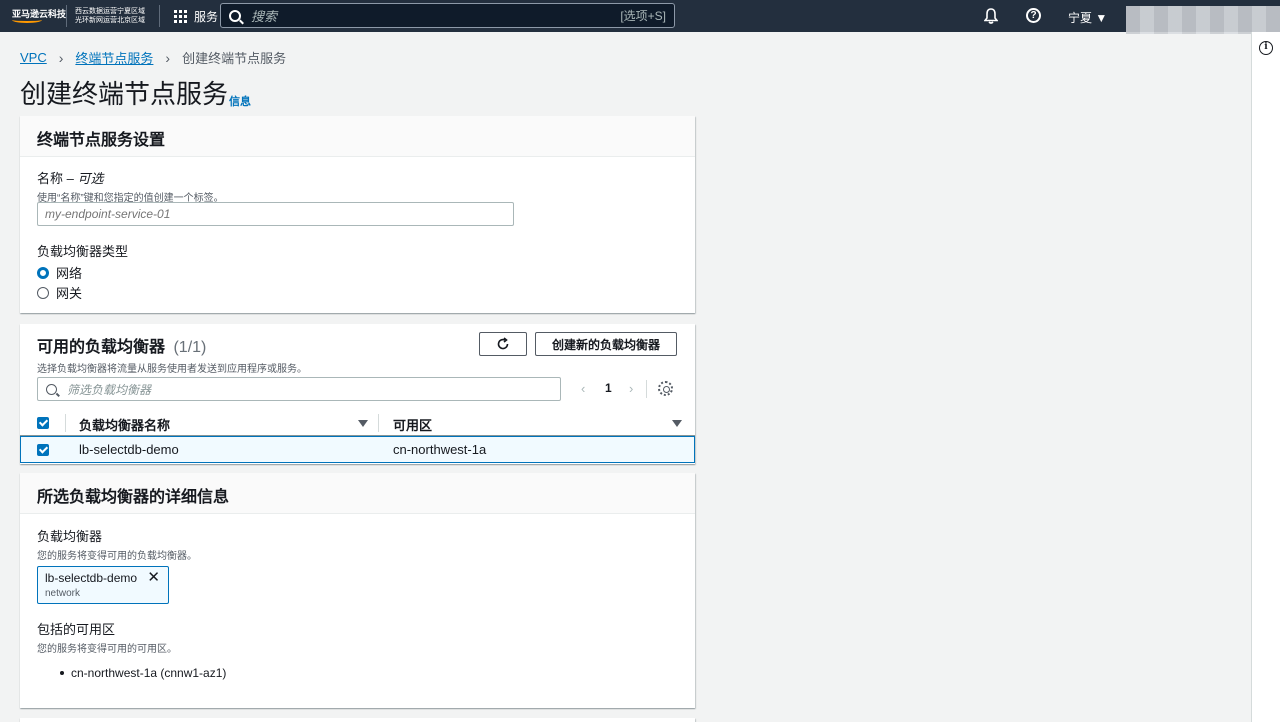 The height and width of the screenshot is (722, 1280). Describe the element at coordinates (107, 649) in the screenshot. I see `az-description: 您的服务将变得可用的可用区。` at that location.